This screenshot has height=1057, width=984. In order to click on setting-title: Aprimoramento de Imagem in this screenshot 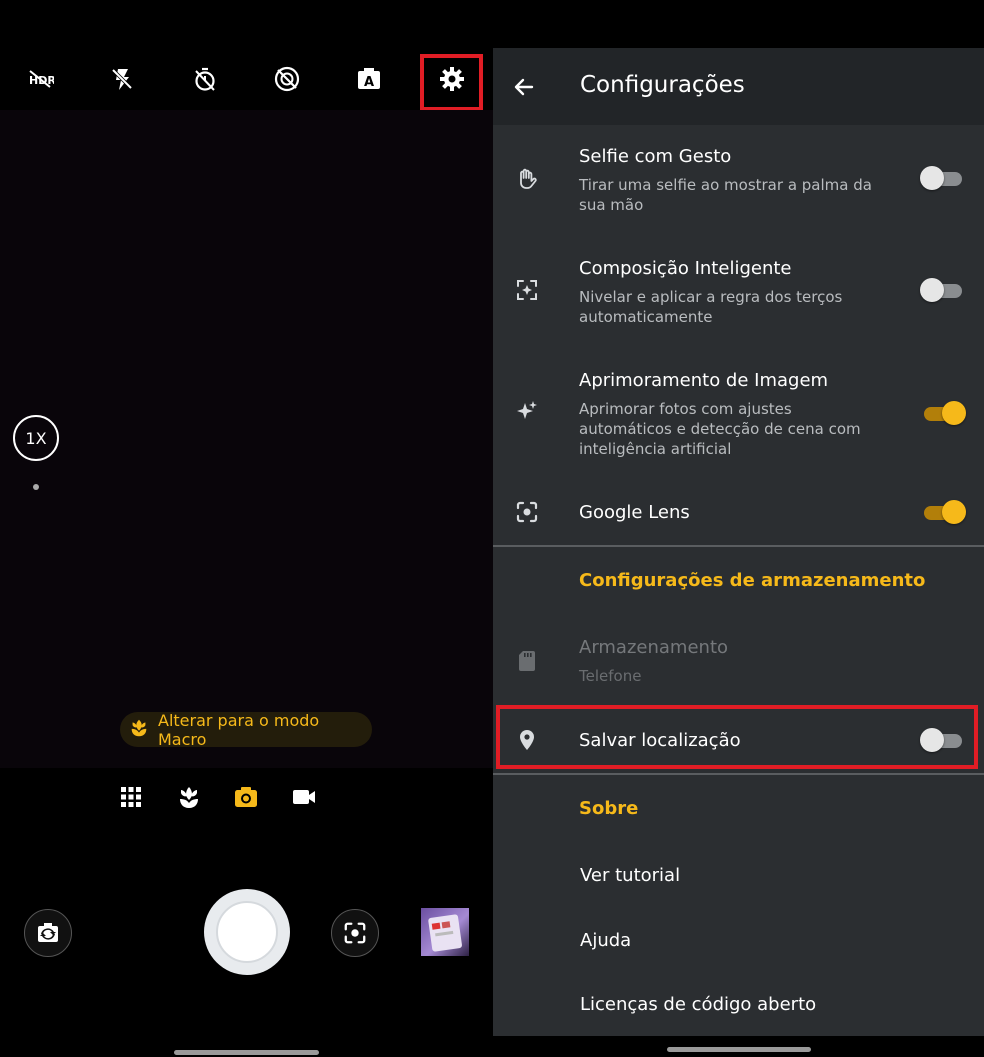, I will do `click(704, 380)`.